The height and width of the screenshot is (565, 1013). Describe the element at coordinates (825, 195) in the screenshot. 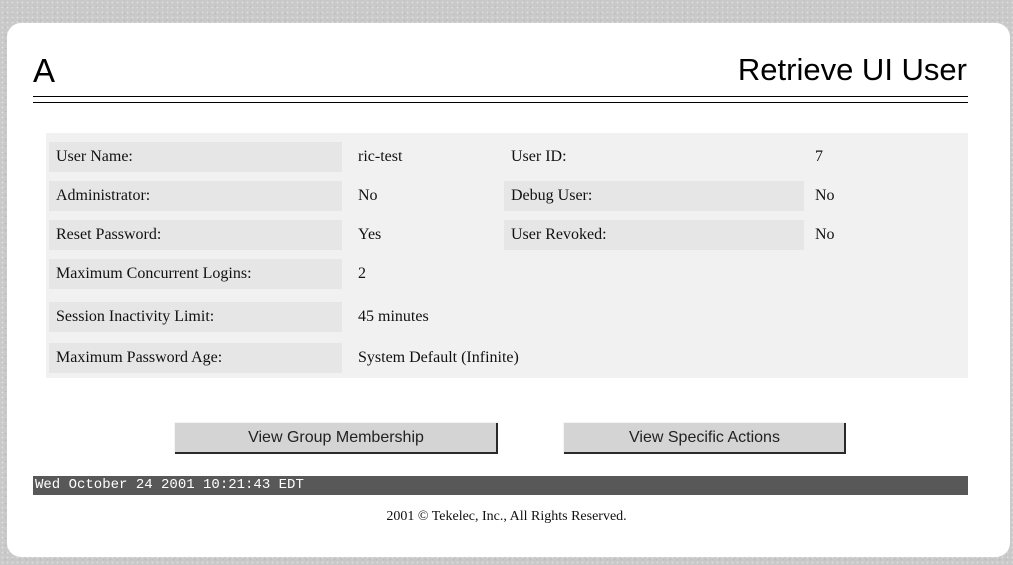

I see `debug-user-value: No` at that location.